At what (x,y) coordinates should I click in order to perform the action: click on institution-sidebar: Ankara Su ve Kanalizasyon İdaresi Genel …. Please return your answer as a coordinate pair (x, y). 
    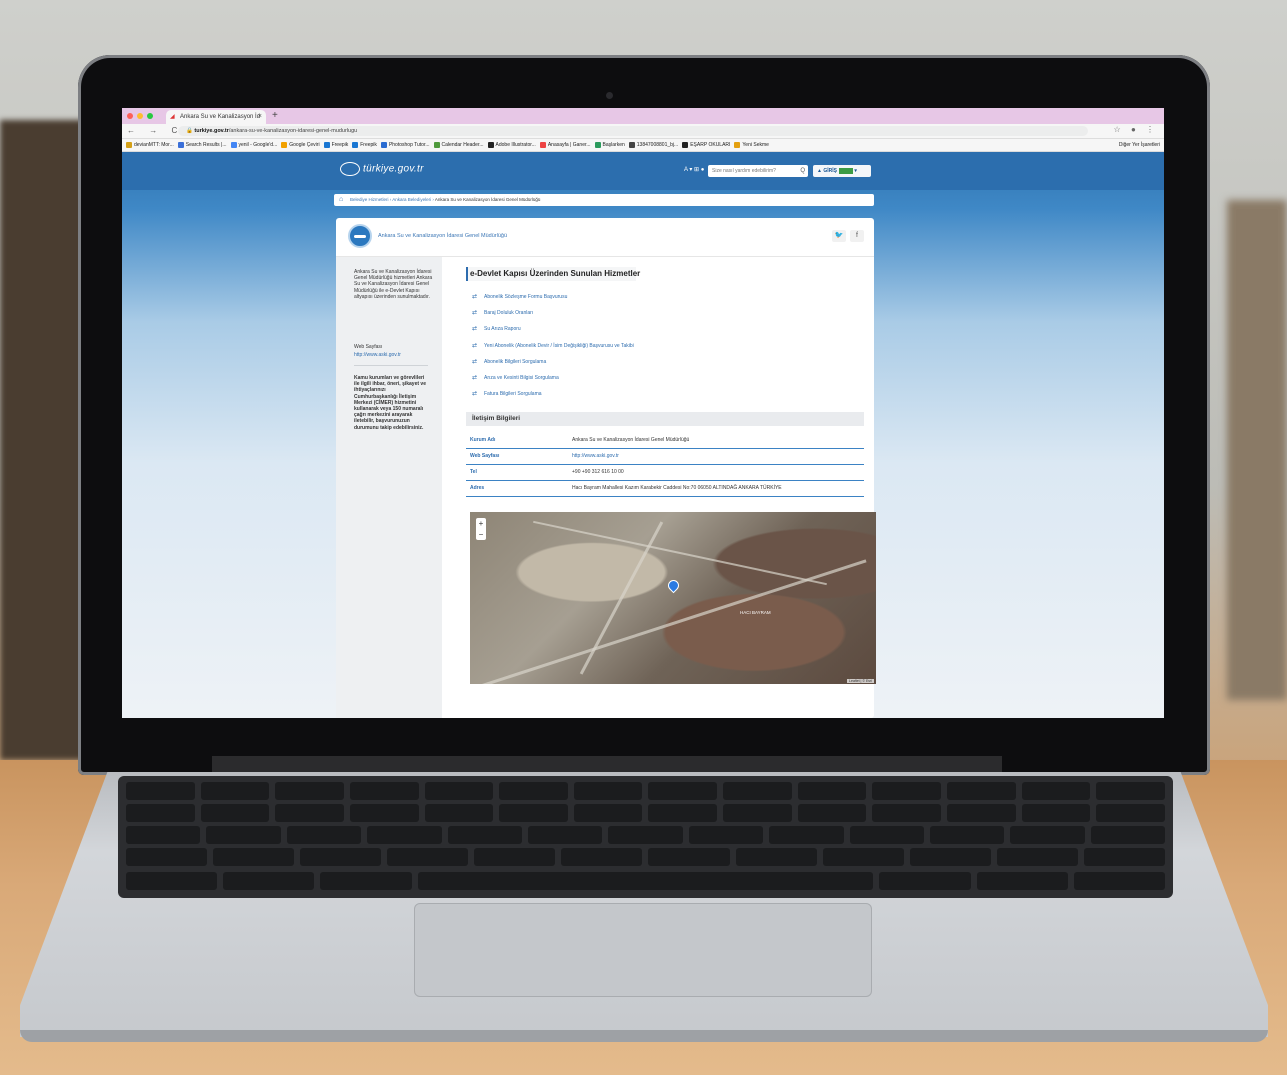
    Looking at the image, I should click on (389, 487).